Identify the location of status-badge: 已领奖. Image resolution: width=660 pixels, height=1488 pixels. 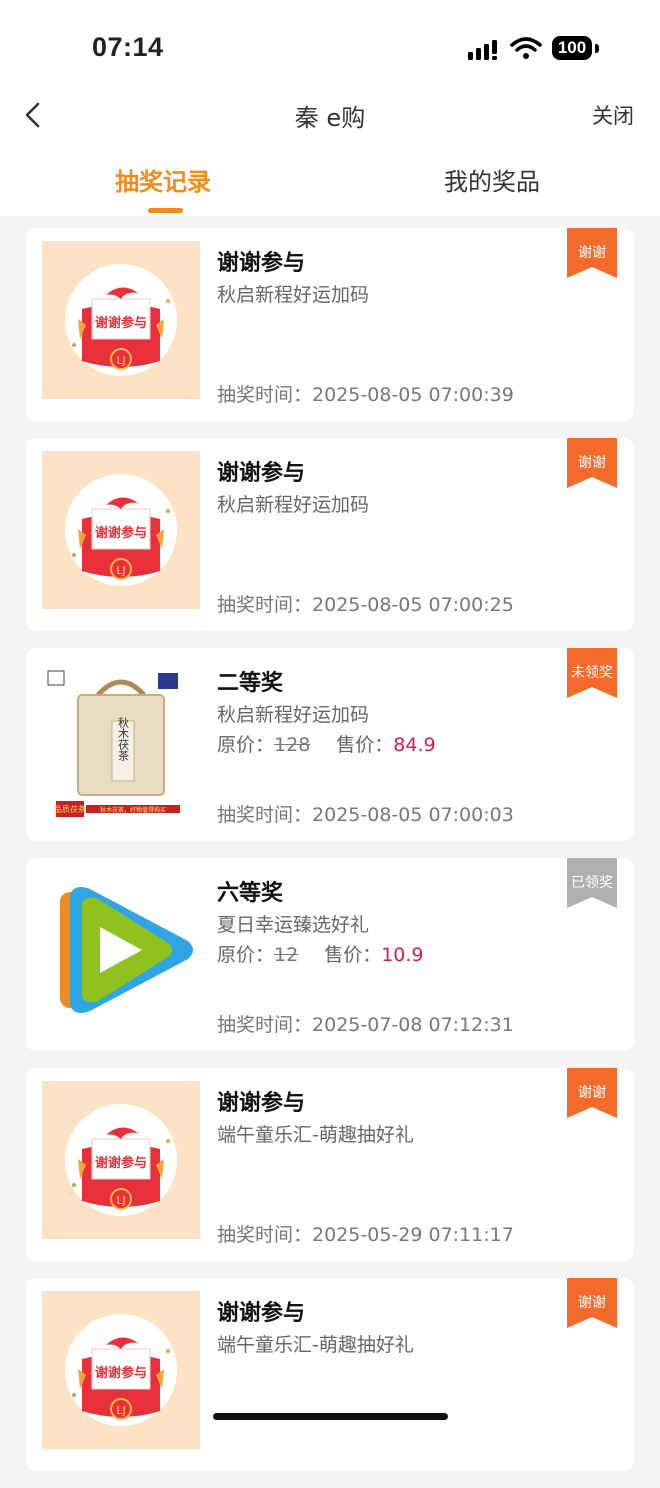
(592, 883).